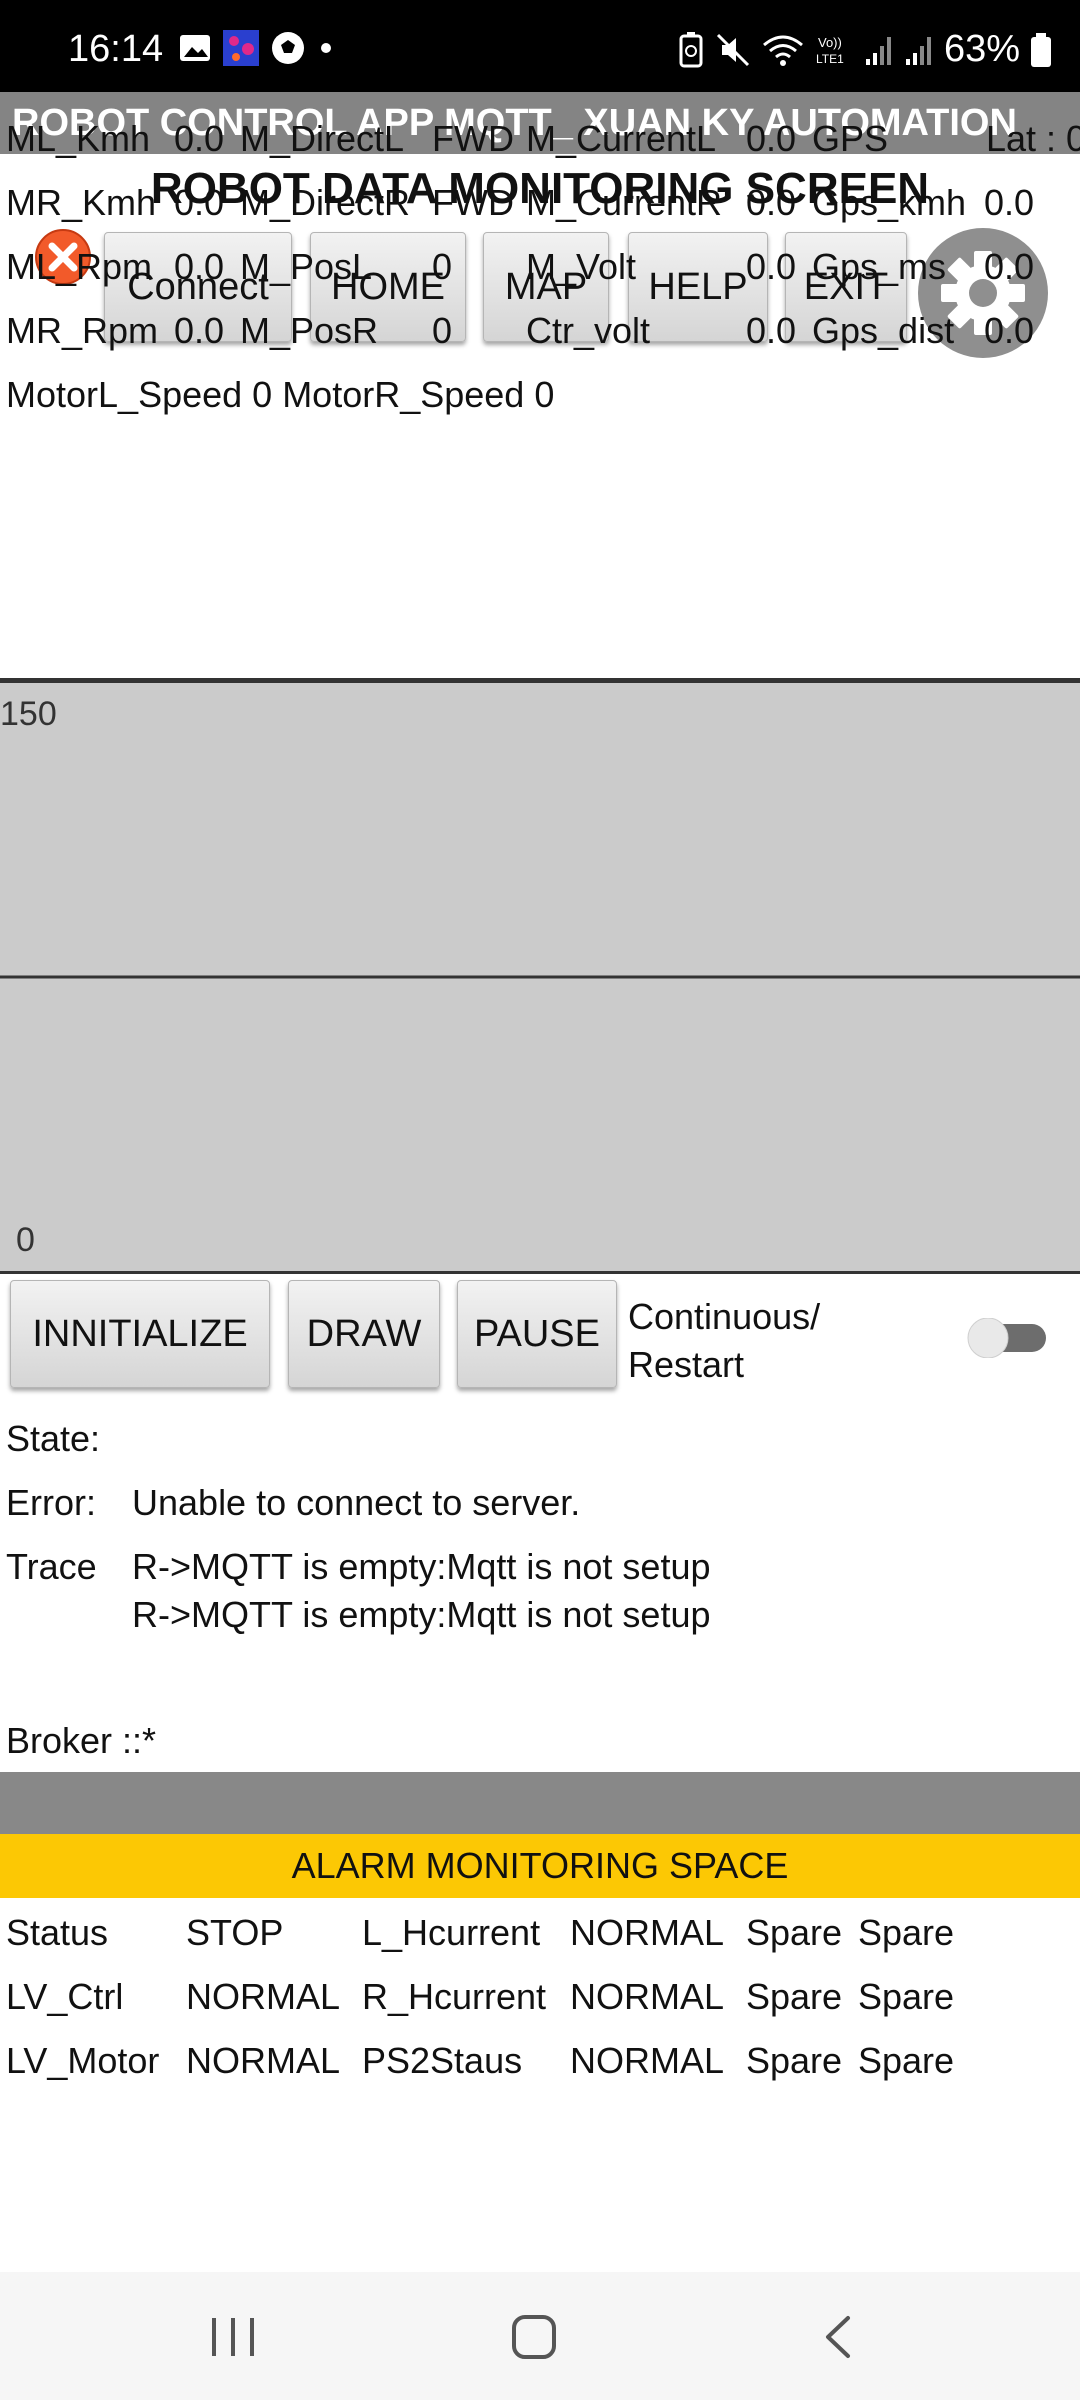 The height and width of the screenshot is (2400, 1080). Describe the element at coordinates (540, 1803) in the screenshot. I see `separator-band` at that location.